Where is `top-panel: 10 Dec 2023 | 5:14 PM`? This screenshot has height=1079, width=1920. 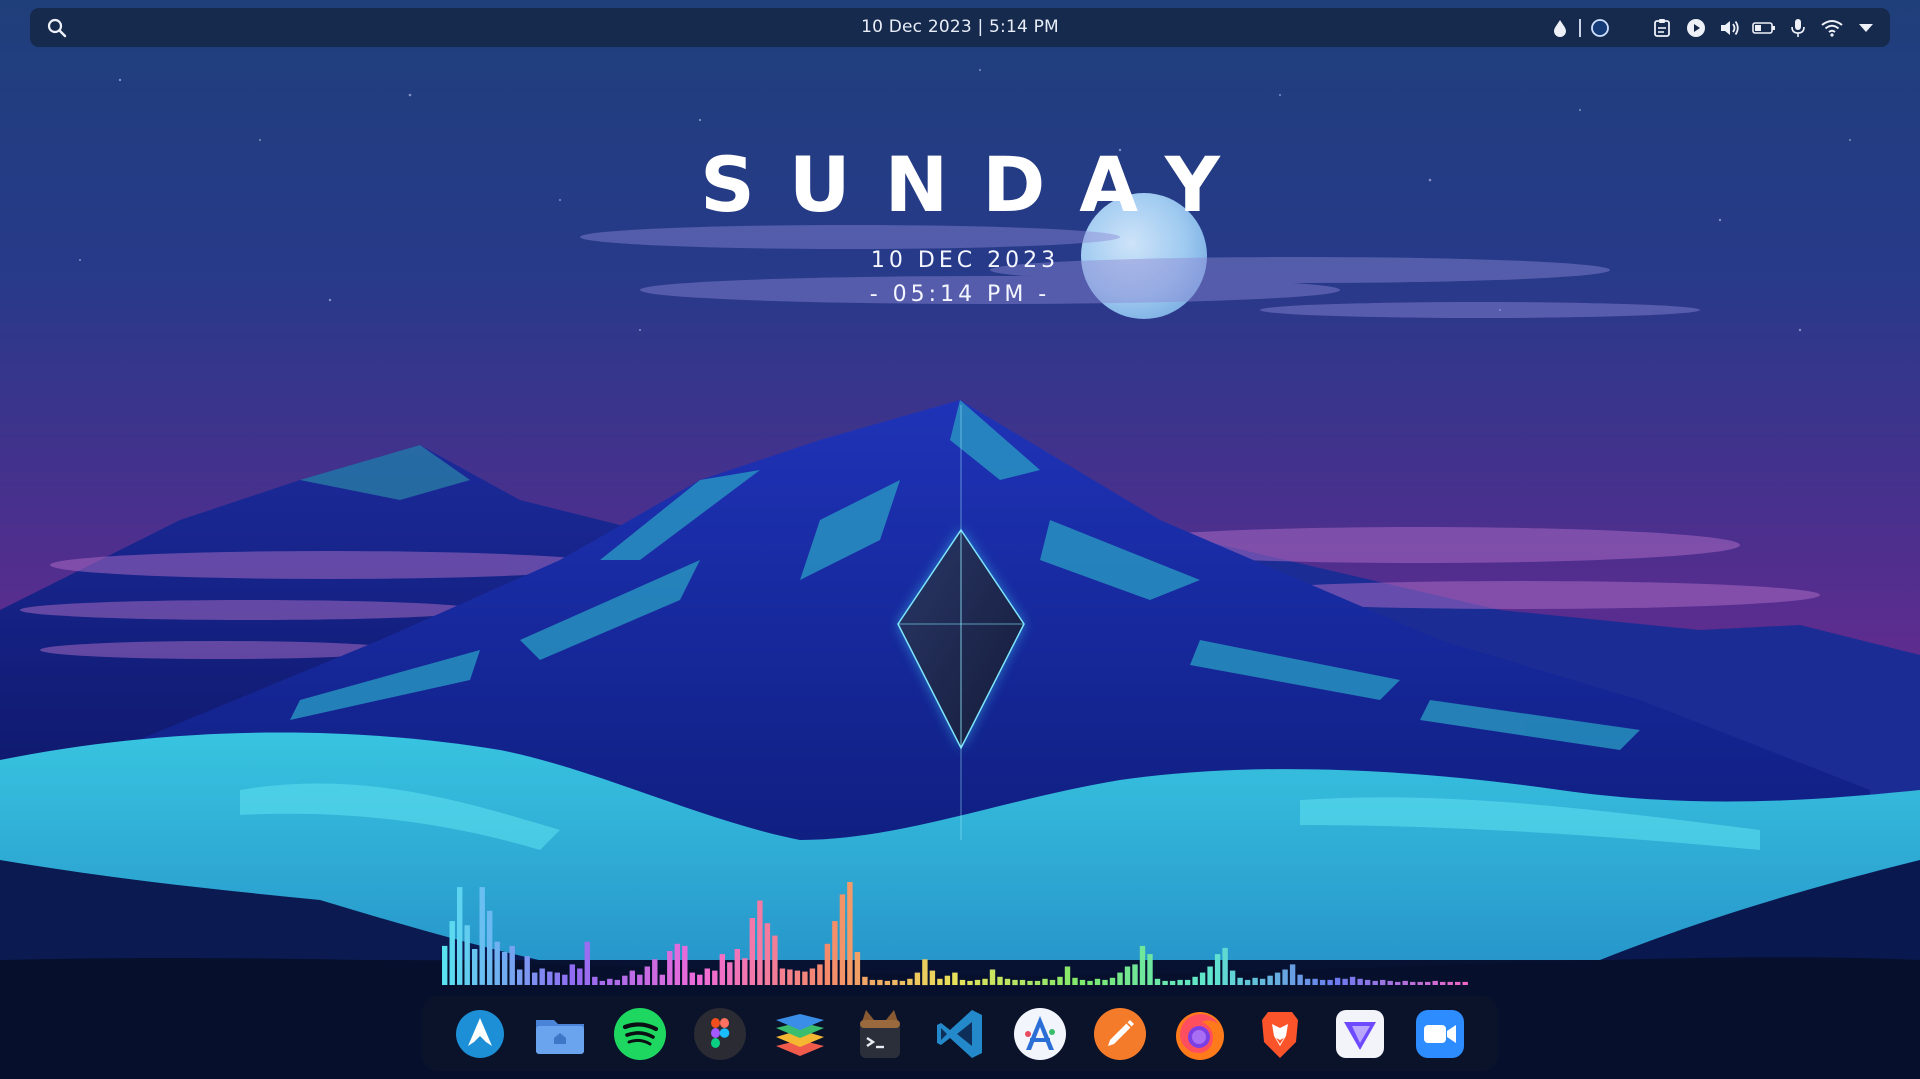
top-panel: 10 Dec 2023 | 5:14 PM is located at coordinates (960, 27).